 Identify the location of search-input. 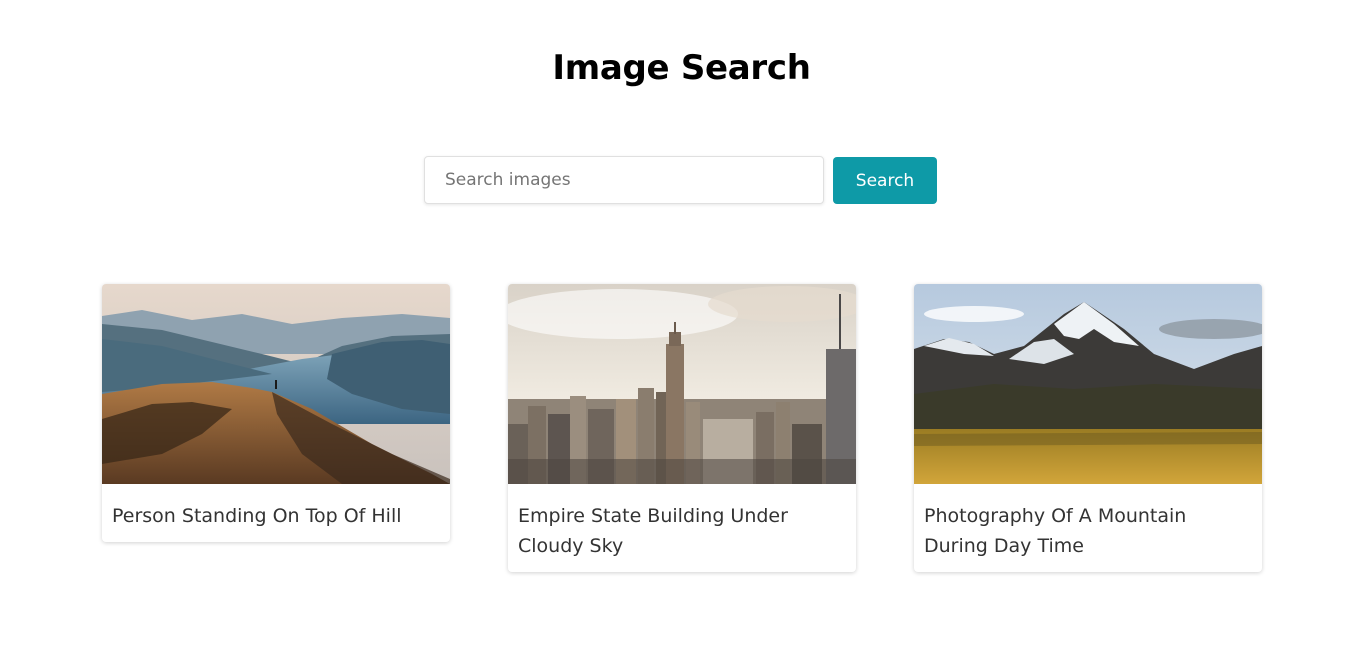
(624, 180).